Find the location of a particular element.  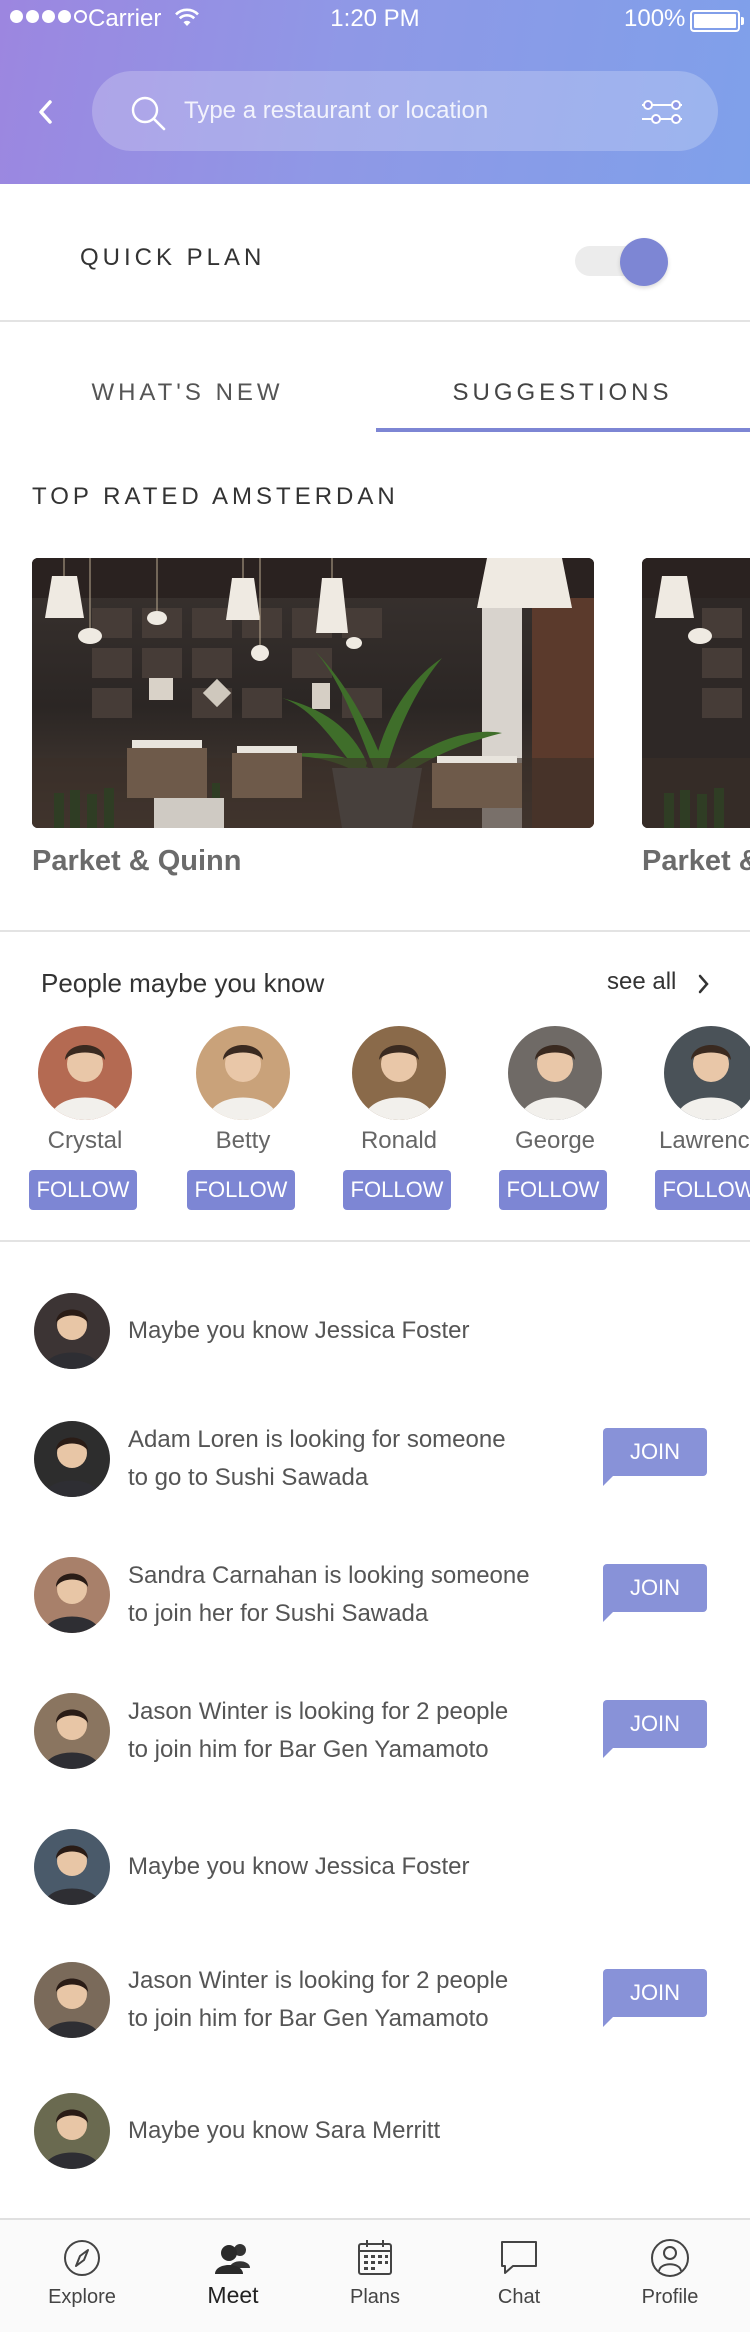

nav-plans: Plans is located at coordinates (375, 2276).